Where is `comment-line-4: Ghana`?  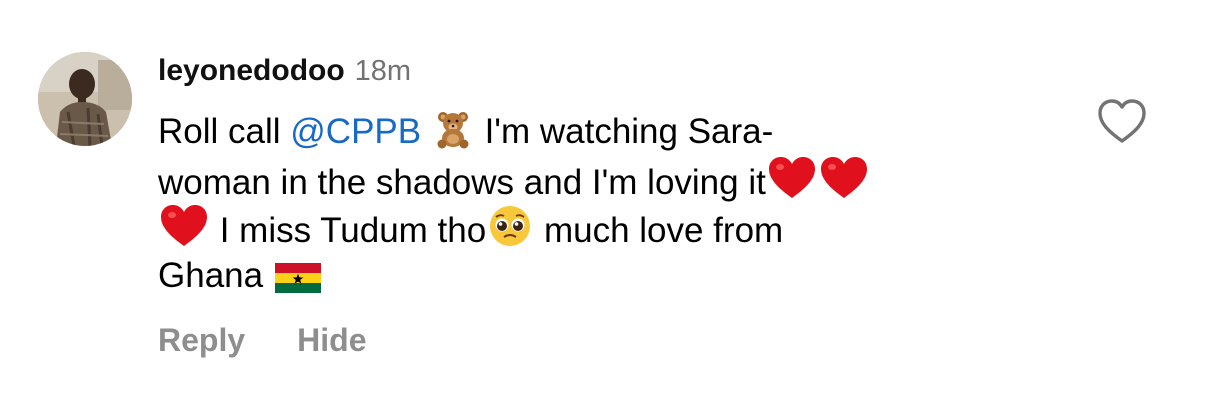 comment-line-4: Ghana is located at coordinates (608, 276).